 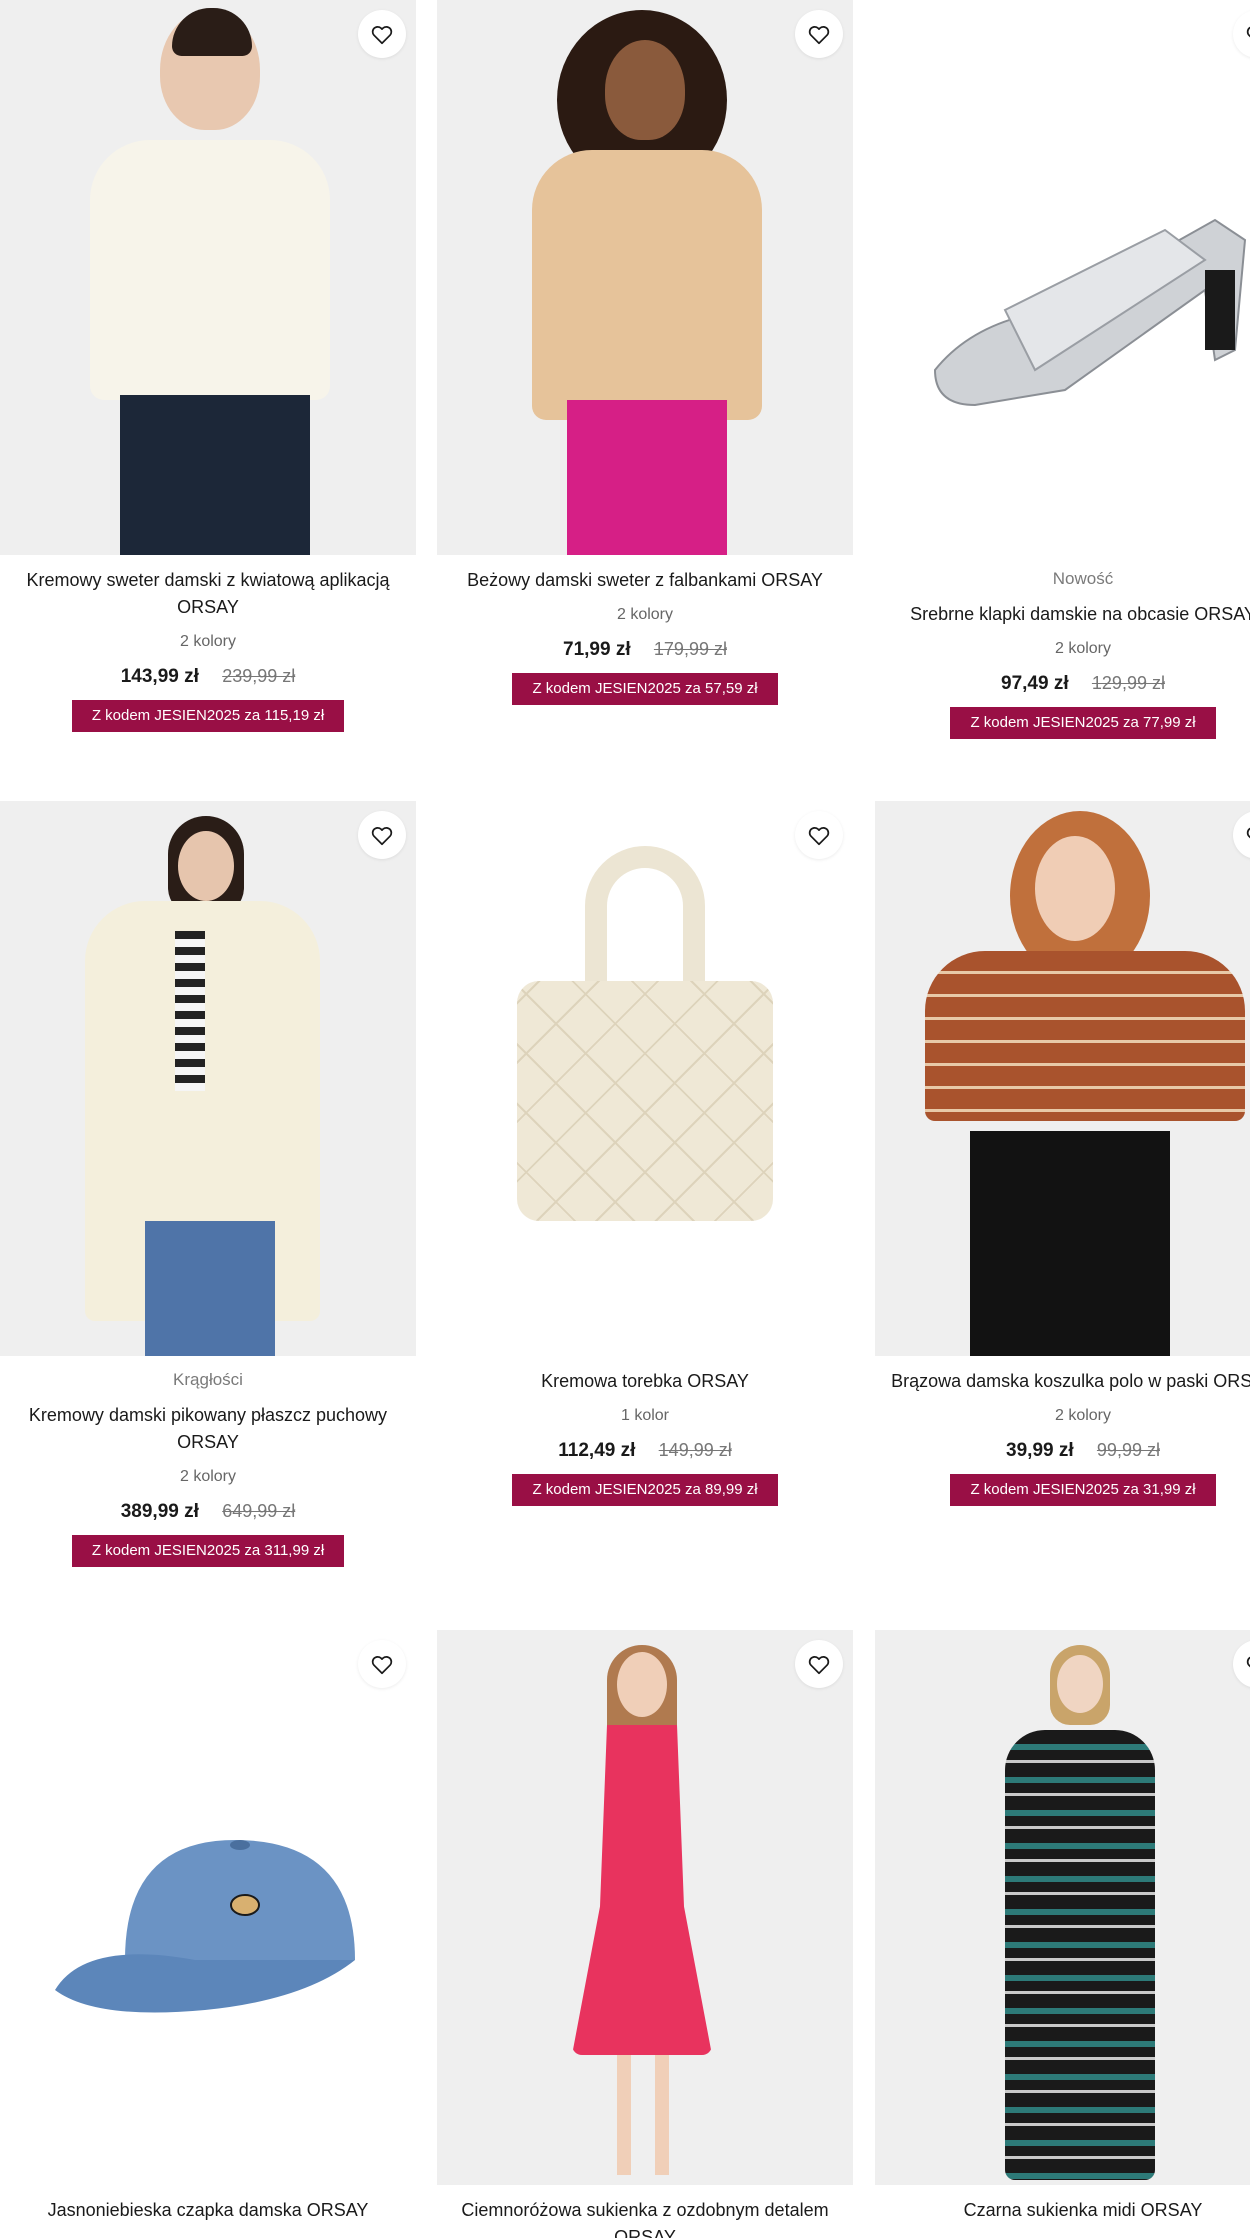 I want to click on price-row: 39,99 zł 99,99 zł, so click(x=1062, y=1450).